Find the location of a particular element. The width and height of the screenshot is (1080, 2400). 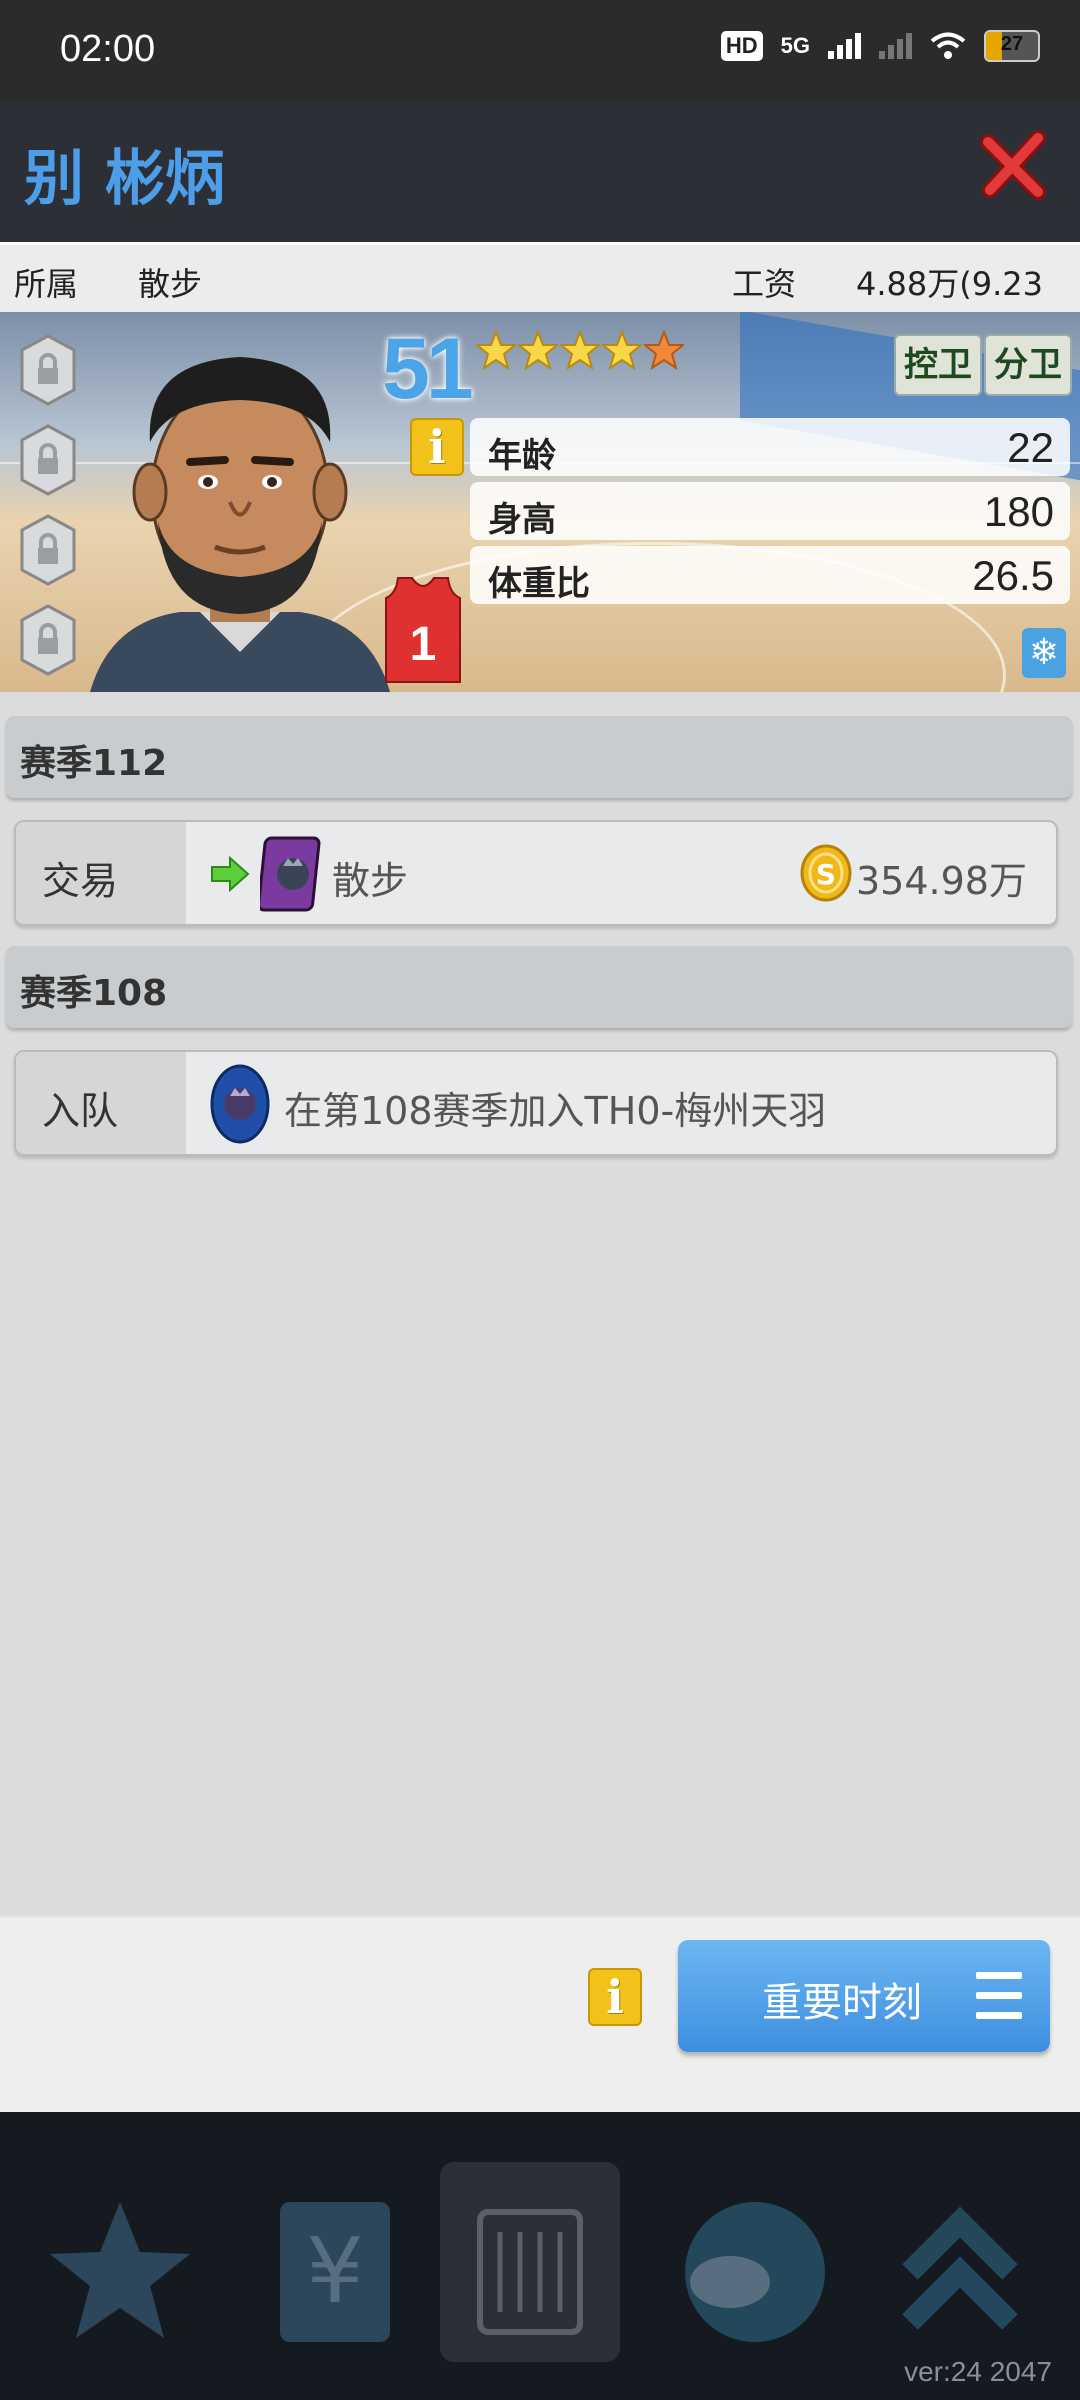

key-moments-button: 重要时刻 is located at coordinates (864, 1996).